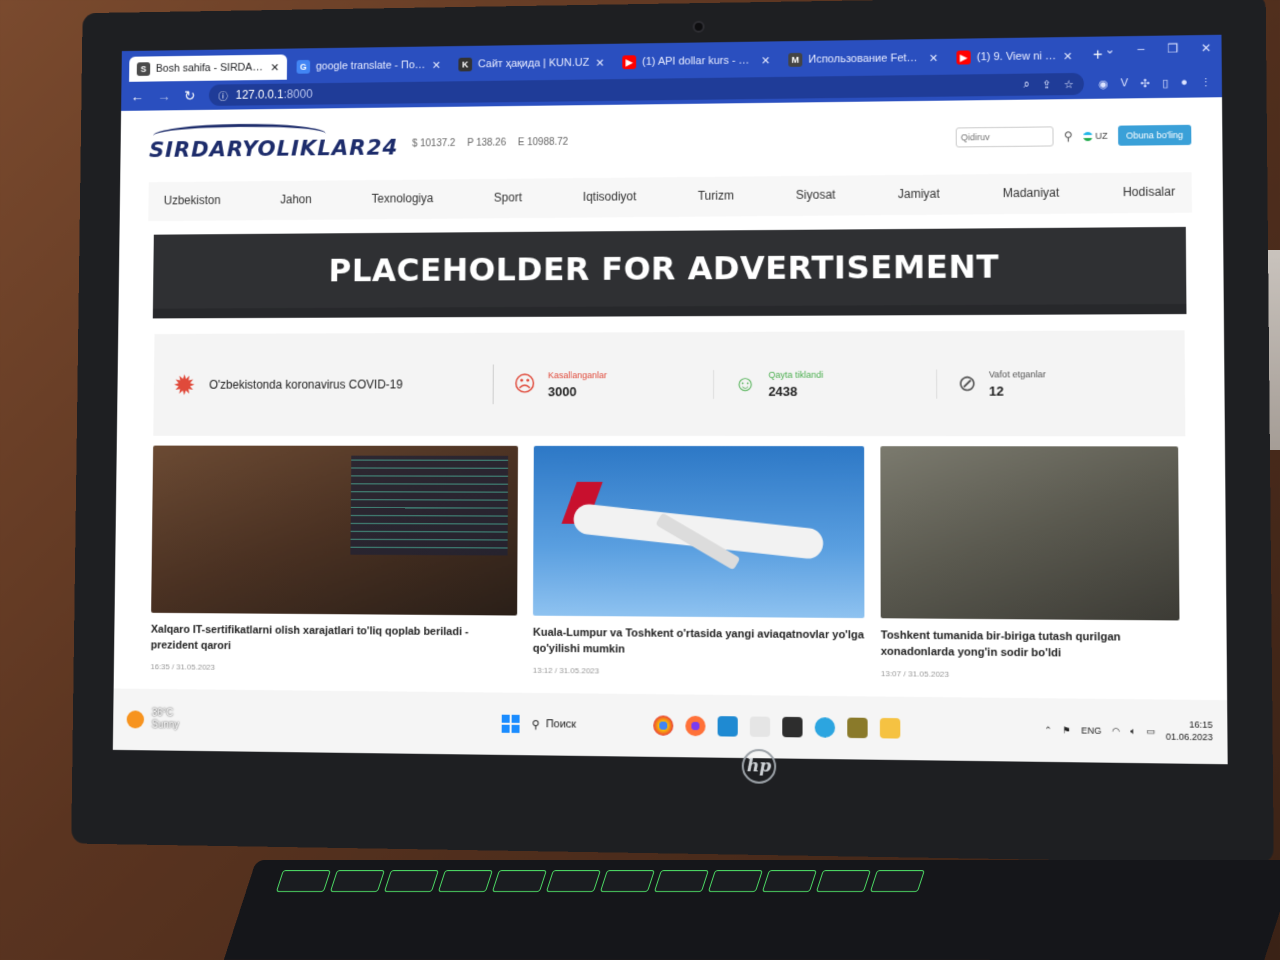  I want to click on browser-tab: M Использование Fetch - W ✕, so click(863, 59).